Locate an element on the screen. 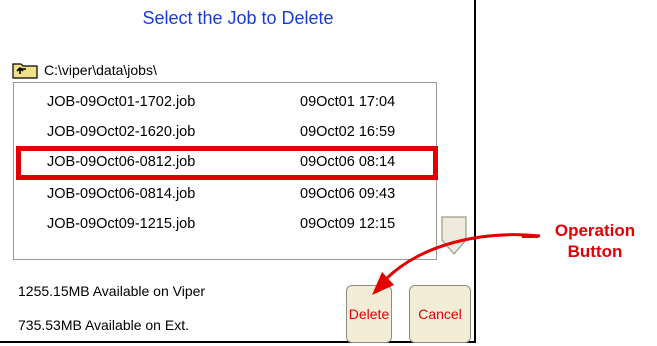 This screenshot has width=657, height=346. folder-up-icon is located at coordinates (25, 70).